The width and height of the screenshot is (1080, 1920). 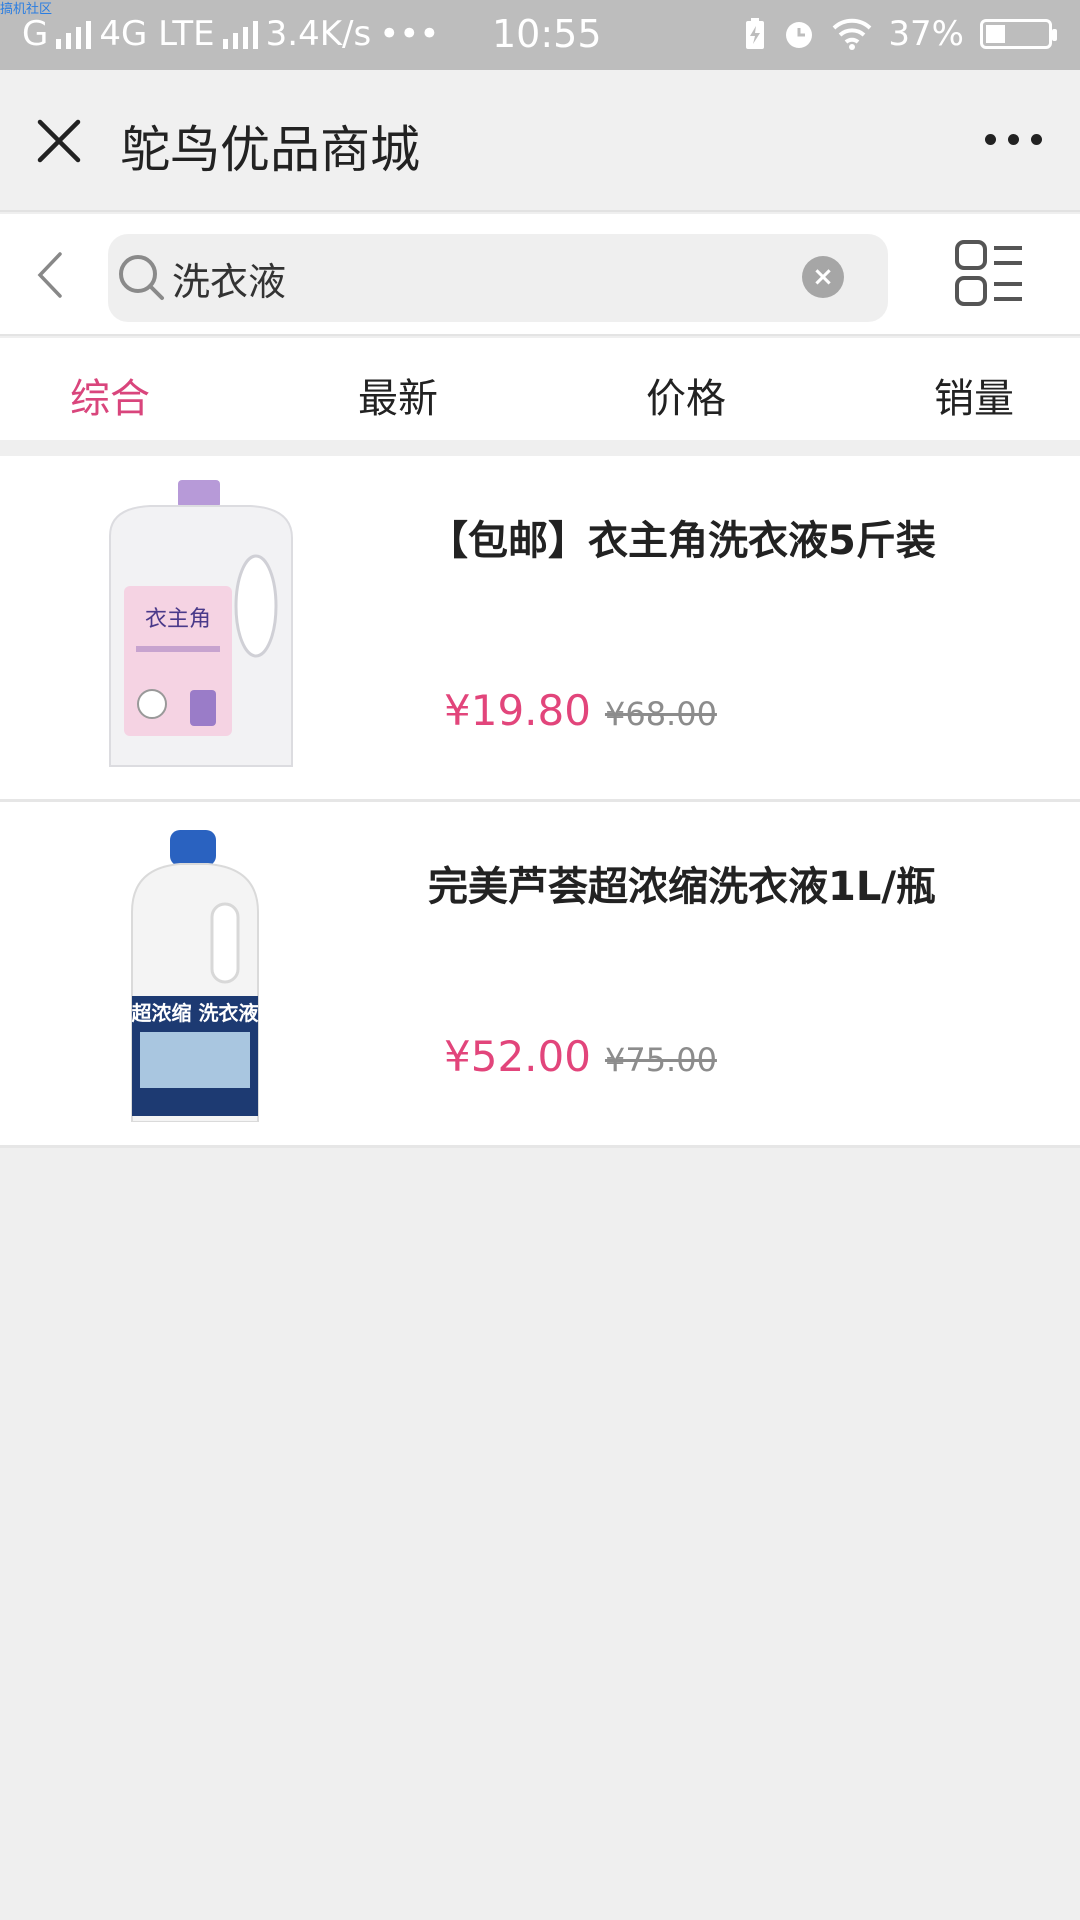 I want to click on tab-newest: 最新, so click(x=398, y=395).